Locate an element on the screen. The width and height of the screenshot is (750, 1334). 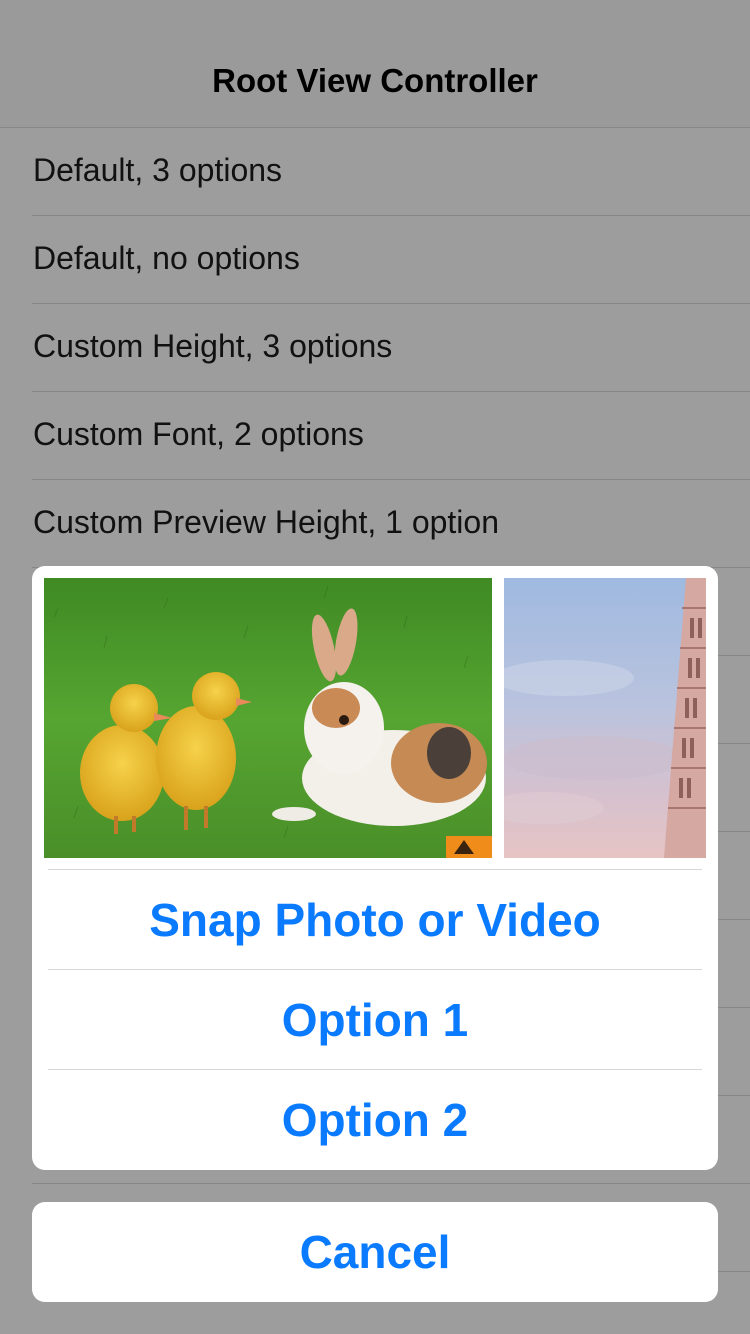
navigation-bar: Root View Controller is located at coordinates (375, 64).